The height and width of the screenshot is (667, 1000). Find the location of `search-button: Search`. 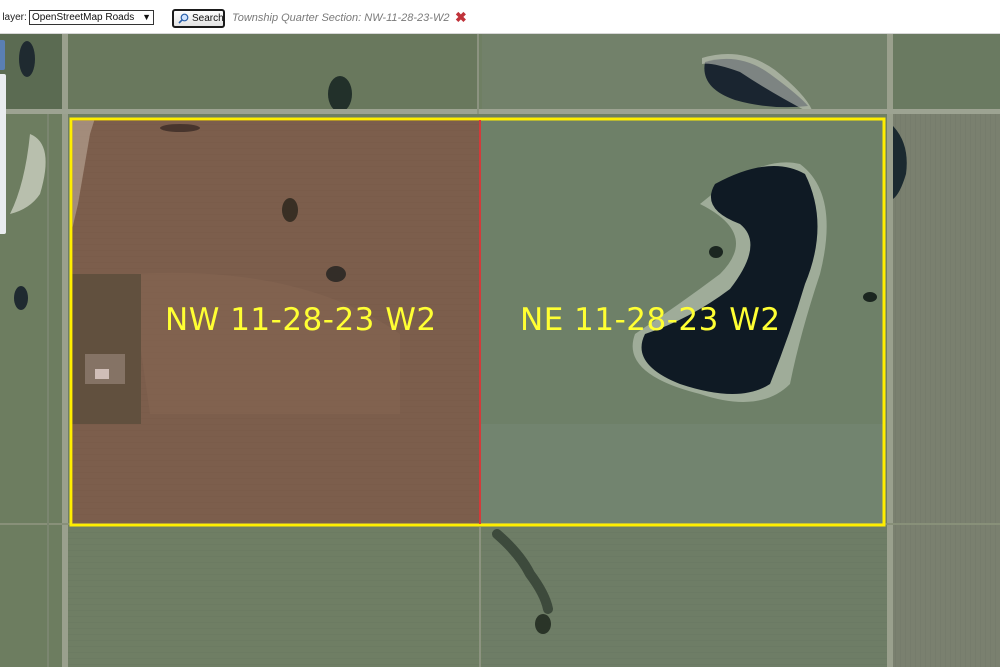

search-button: Search is located at coordinates (198, 18).